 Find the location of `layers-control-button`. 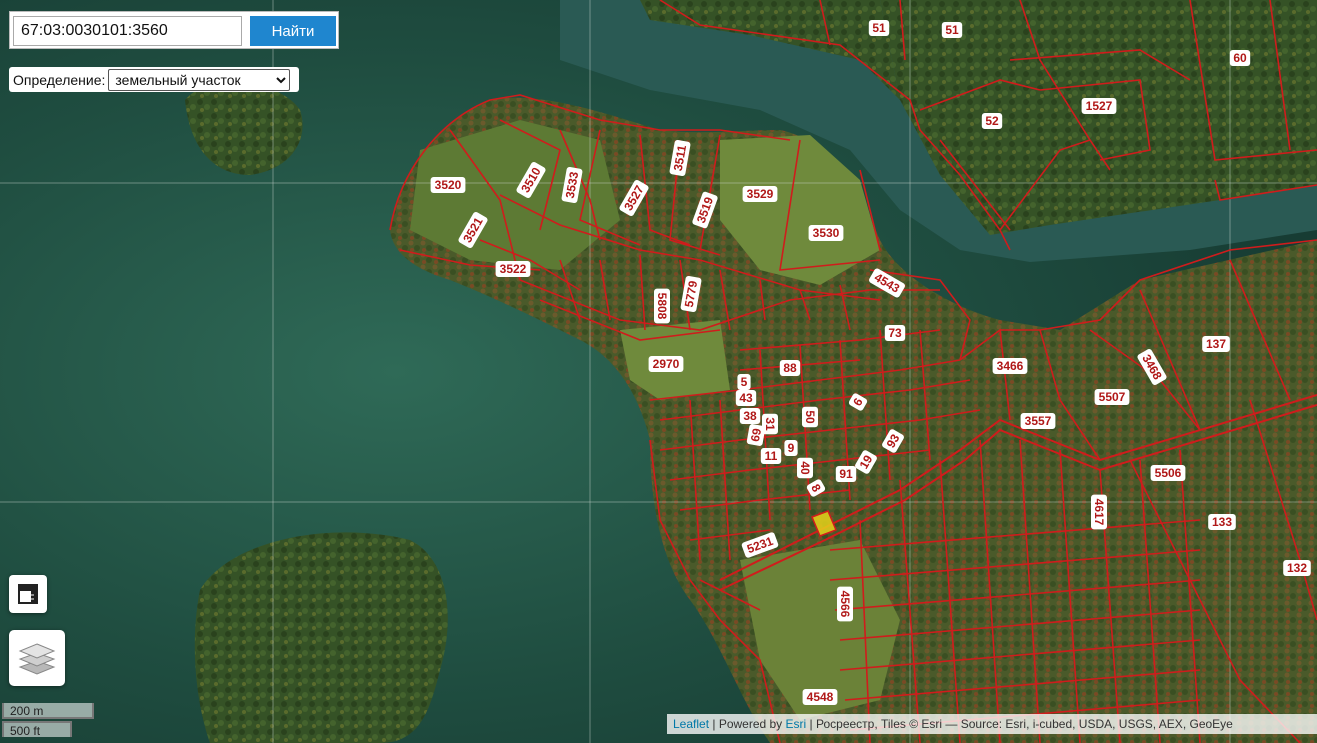

layers-control-button is located at coordinates (37, 658).